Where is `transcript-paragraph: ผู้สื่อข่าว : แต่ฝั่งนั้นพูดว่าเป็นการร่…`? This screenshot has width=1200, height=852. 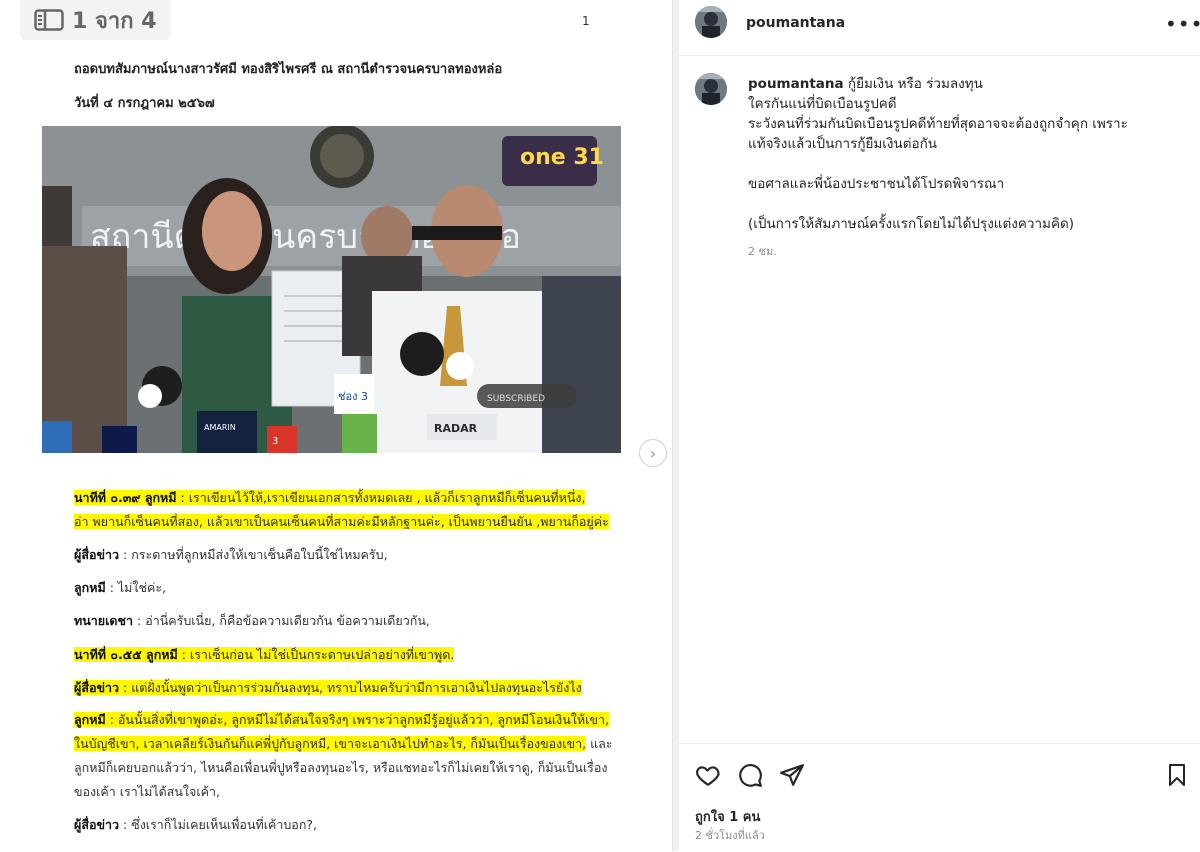
transcript-paragraph: ผู้สื่อข่าว : แต่ฝั่งนั้นพูดว่าเป็นการร่… is located at coordinates (328, 688).